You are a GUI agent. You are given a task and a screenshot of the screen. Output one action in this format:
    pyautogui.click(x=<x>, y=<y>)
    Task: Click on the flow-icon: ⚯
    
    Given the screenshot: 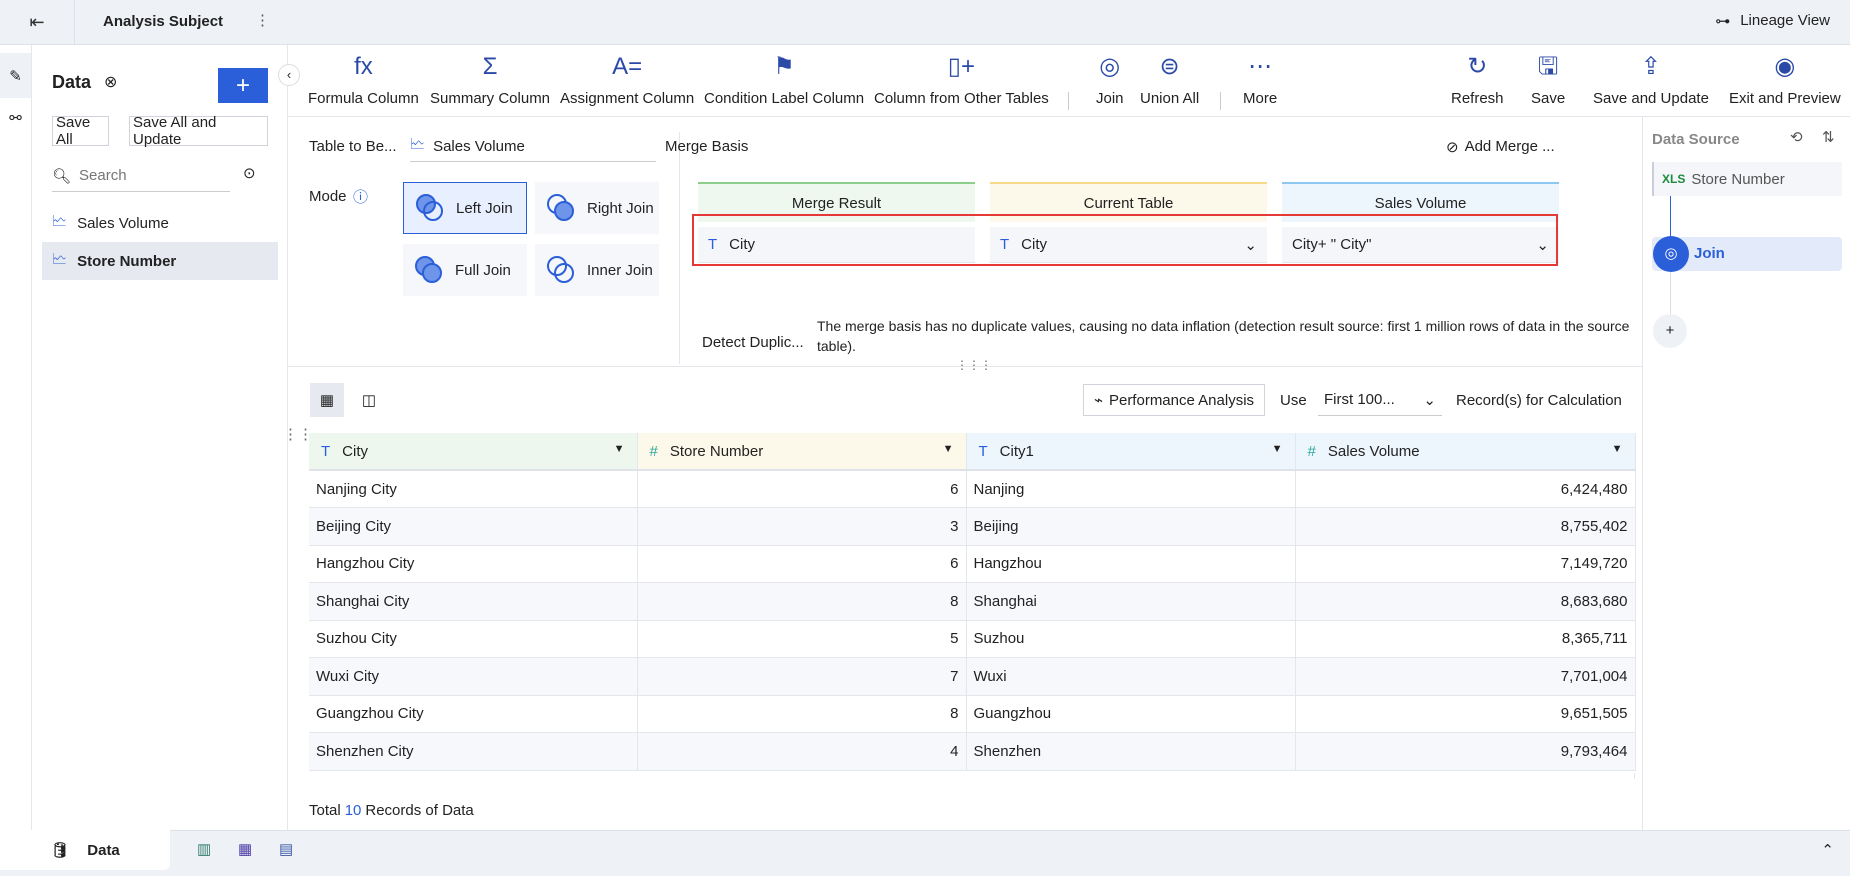 What is the action you would take?
    pyautogui.click(x=15, y=118)
    